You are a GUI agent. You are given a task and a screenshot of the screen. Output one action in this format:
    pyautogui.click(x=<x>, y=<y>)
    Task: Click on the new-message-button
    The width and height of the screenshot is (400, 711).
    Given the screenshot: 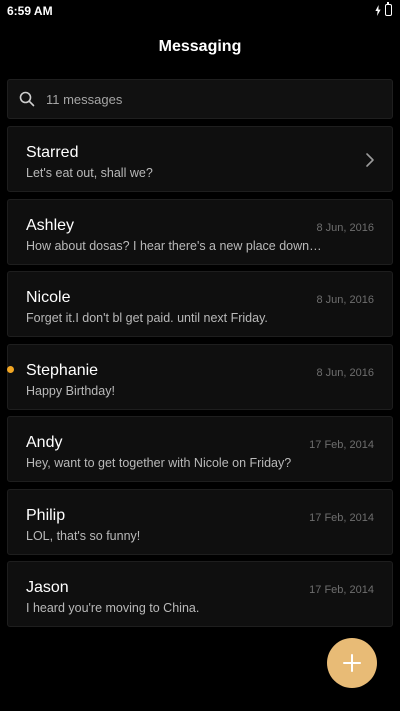 What is the action you would take?
    pyautogui.click(x=352, y=663)
    